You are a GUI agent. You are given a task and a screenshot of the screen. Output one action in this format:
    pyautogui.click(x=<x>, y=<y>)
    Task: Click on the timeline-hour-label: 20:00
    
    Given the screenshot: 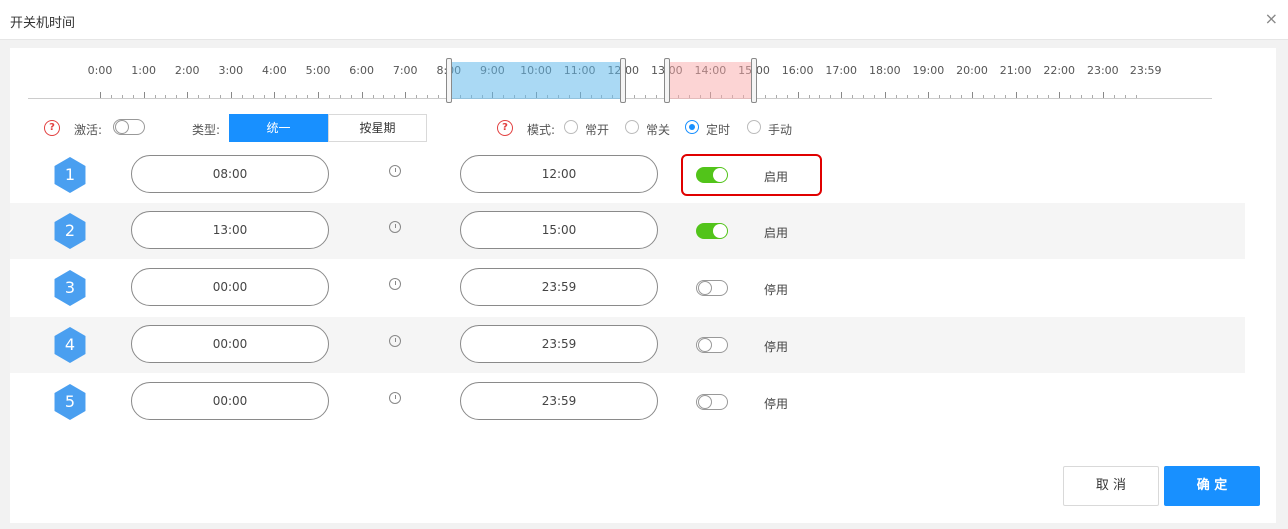 What is the action you would take?
    pyautogui.click(x=972, y=70)
    